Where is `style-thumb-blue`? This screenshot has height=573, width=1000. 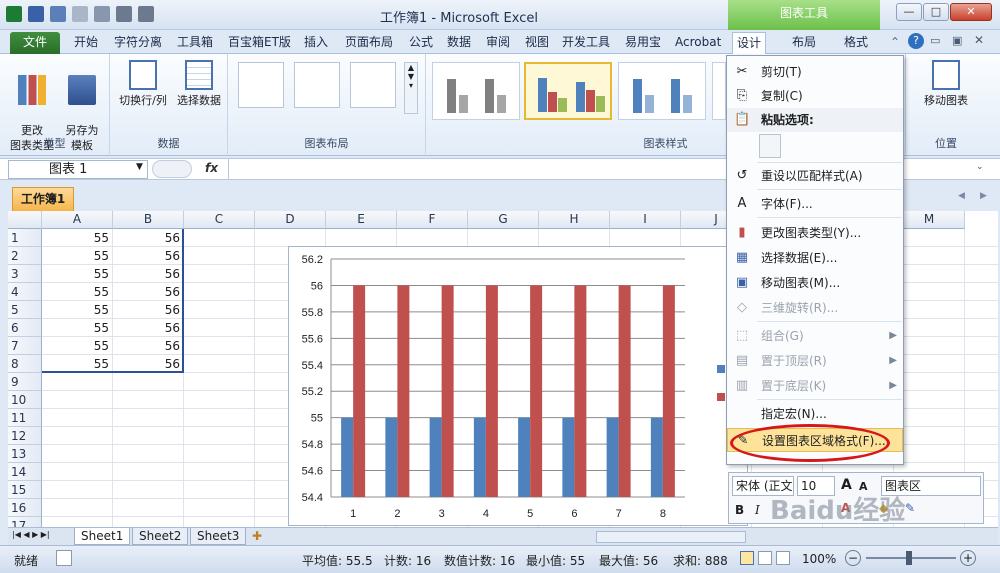 style-thumb-blue is located at coordinates (662, 91).